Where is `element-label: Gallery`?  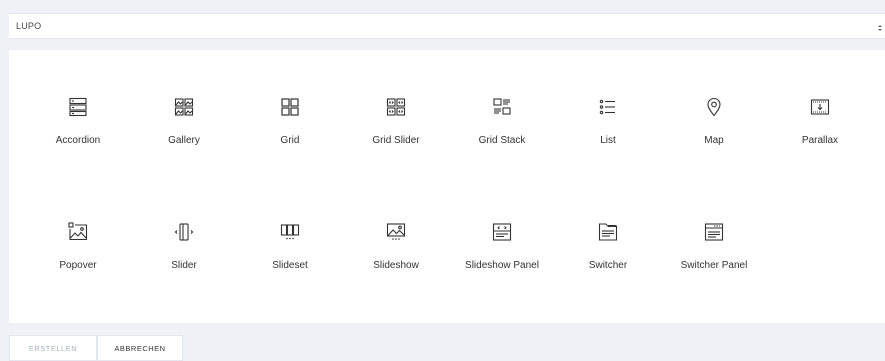
element-label: Gallery is located at coordinates (184, 140).